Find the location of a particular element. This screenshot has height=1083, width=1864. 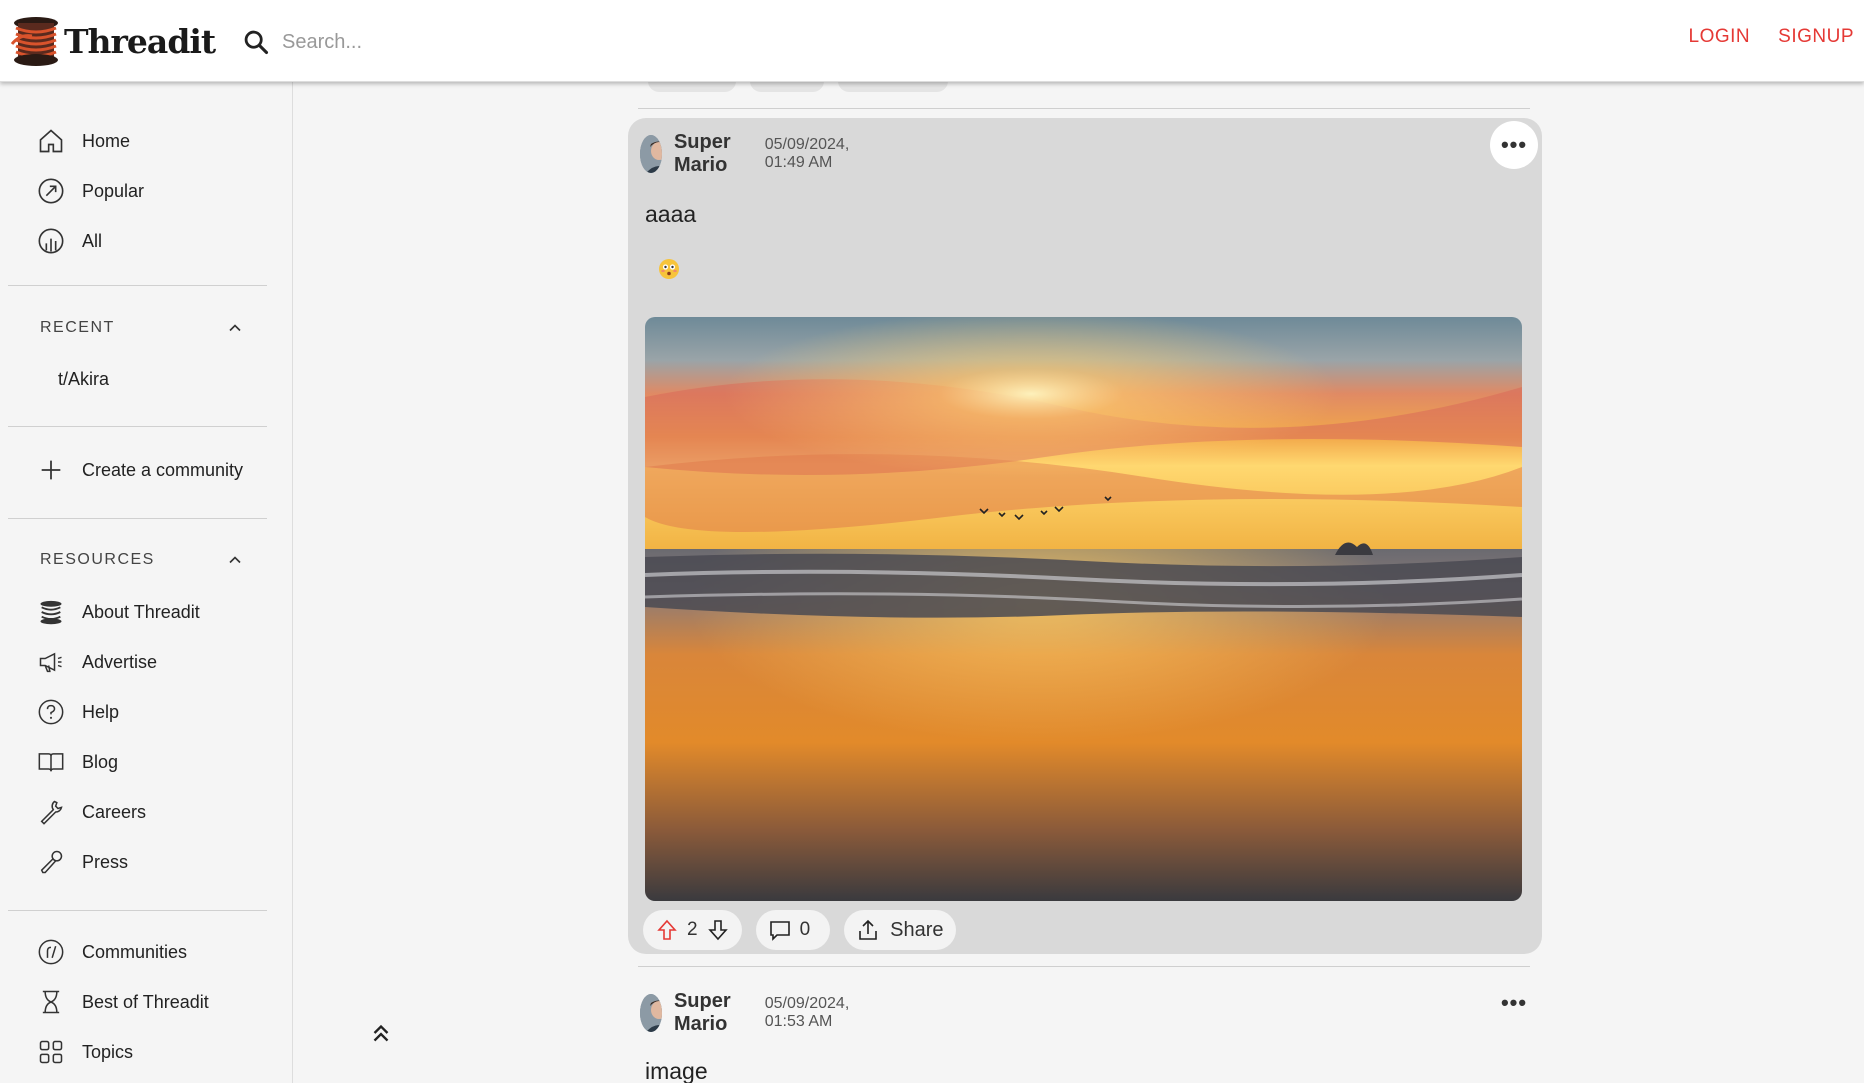

sidebar-item-blog: Blog is located at coordinates (77, 762).